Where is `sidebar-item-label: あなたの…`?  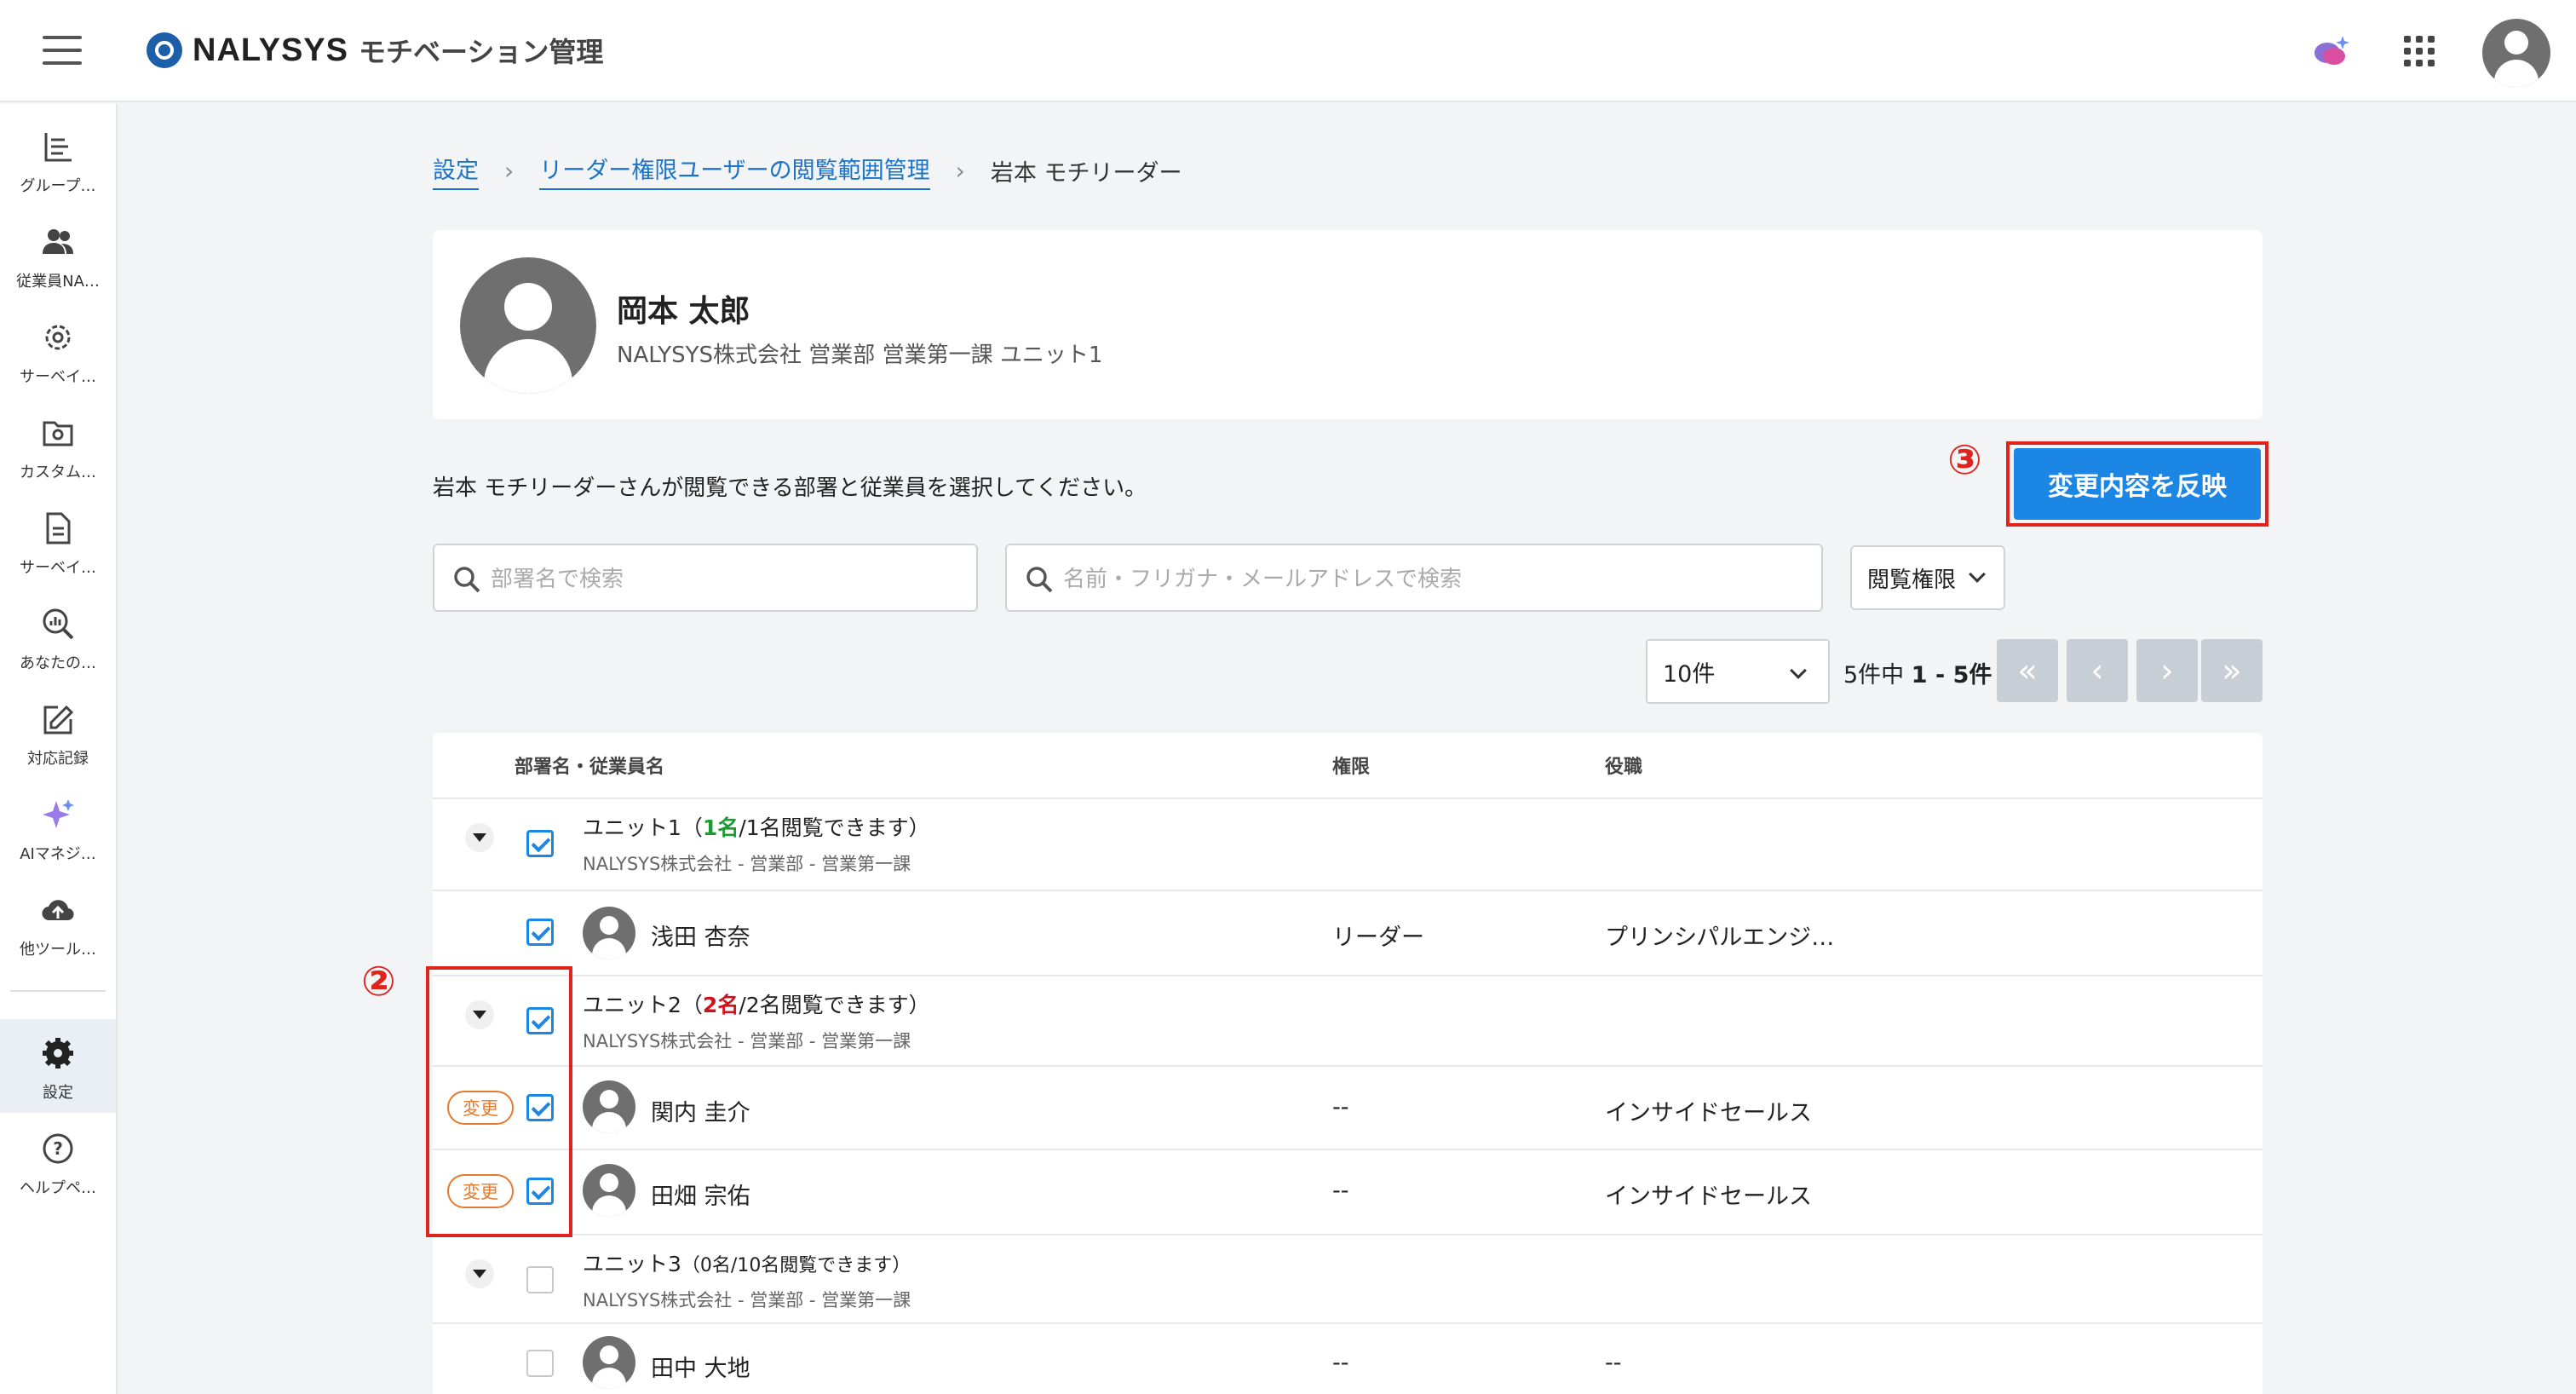 sidebar-item-label: あなたの… is located at coordinates (58, 663).